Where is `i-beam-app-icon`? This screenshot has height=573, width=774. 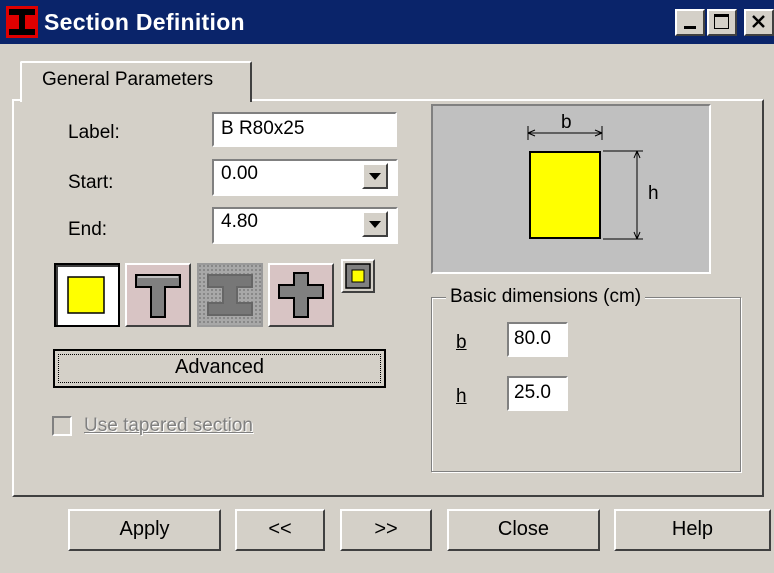 i-beam-app-icon is located at coordinates (22, 22).